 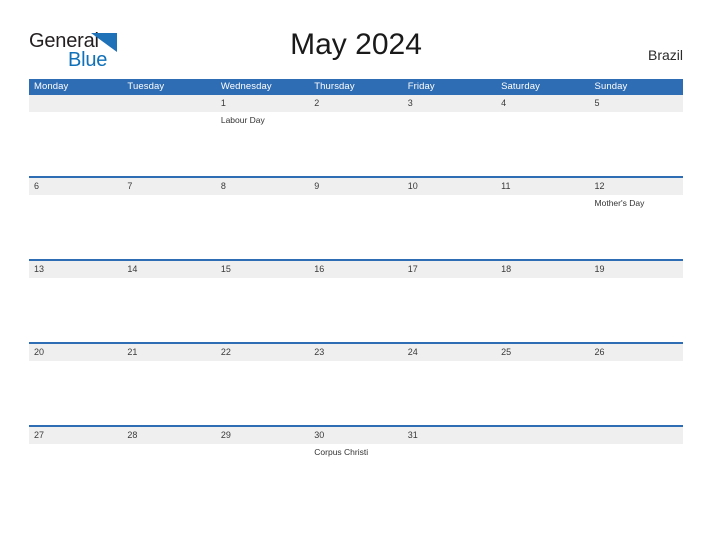 What do you see at coordinates (636, 103) in the screenshot?
I see `day-number: 5` at bounding box center [636, 103].